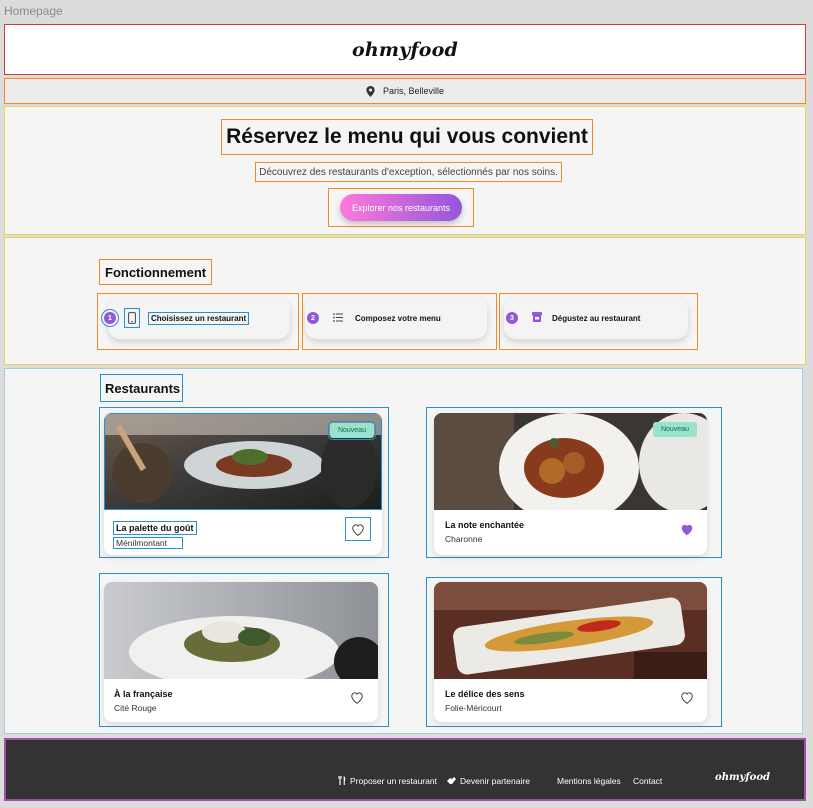 This screenshot has width=813, height=808. I want to click on footer-link-partner: Devenir partenaire, so click(495, 781).